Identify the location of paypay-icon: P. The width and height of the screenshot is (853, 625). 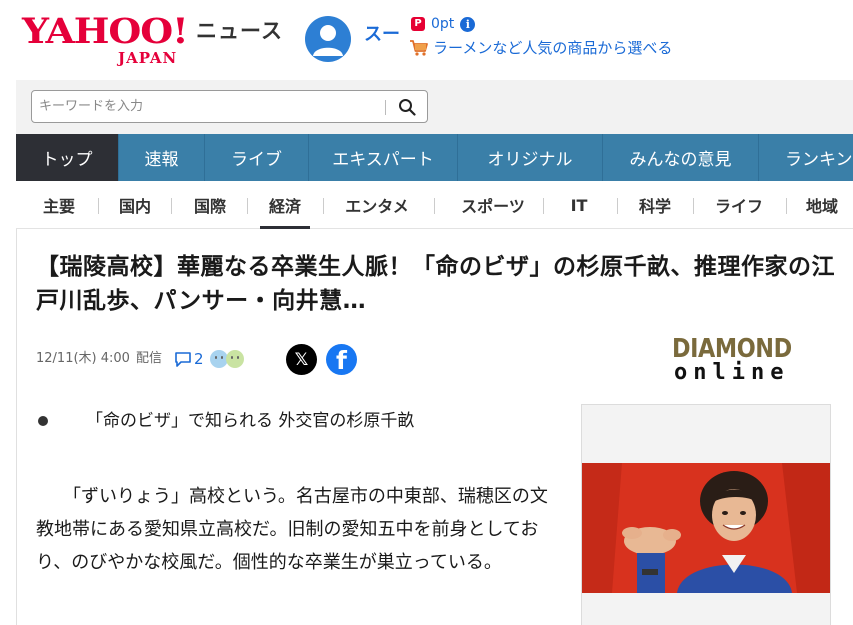
(418, 24).